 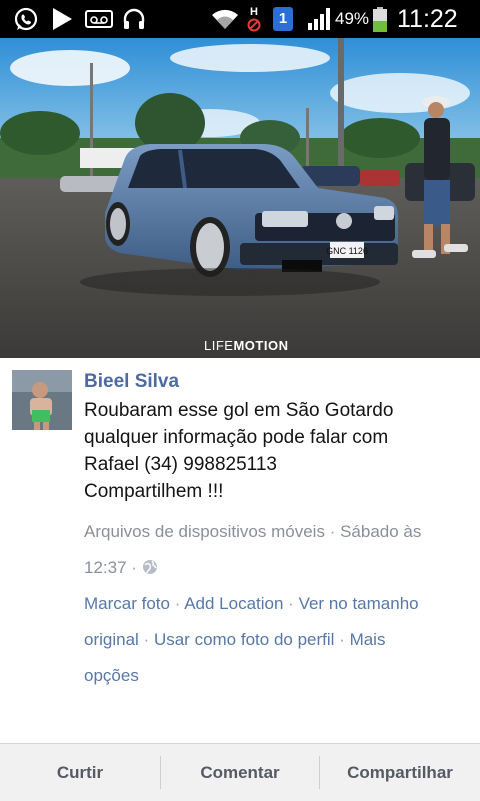 I want to click on post-time: 12:37, so click(x=105, y=567).